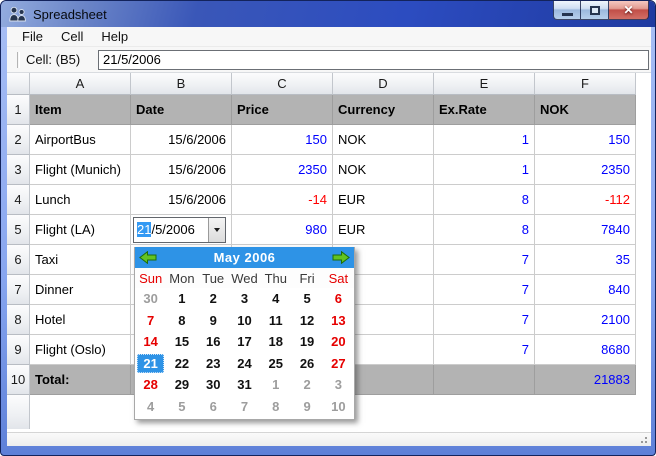 This screenshot has width=656, height=456. I want to click on cell-C1: Price, so click(282, 110).